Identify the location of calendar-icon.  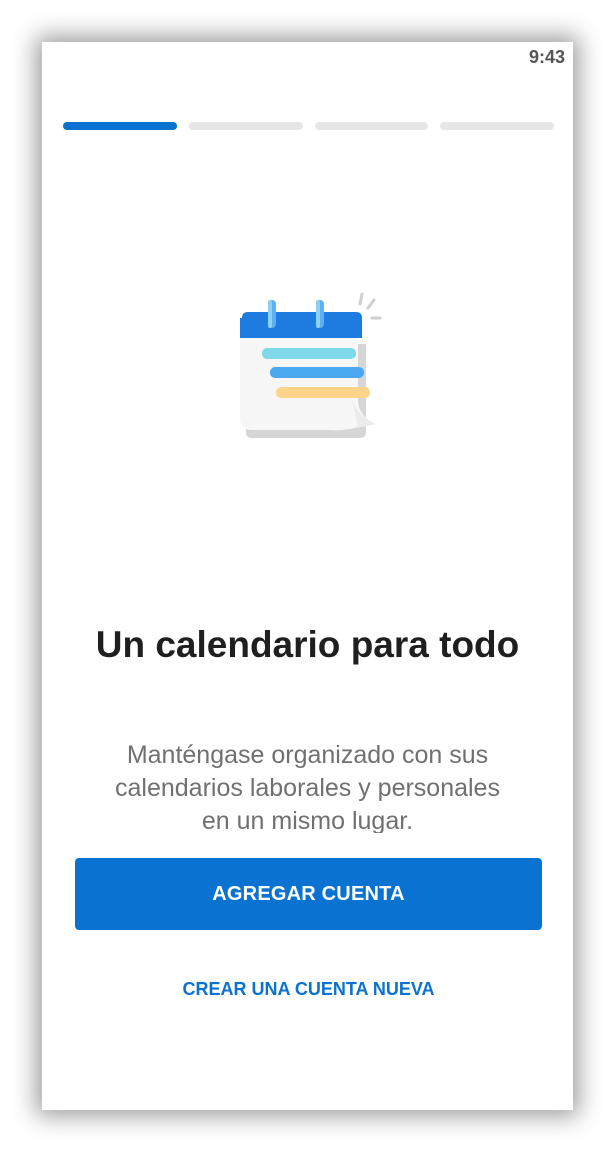
(312, 372).